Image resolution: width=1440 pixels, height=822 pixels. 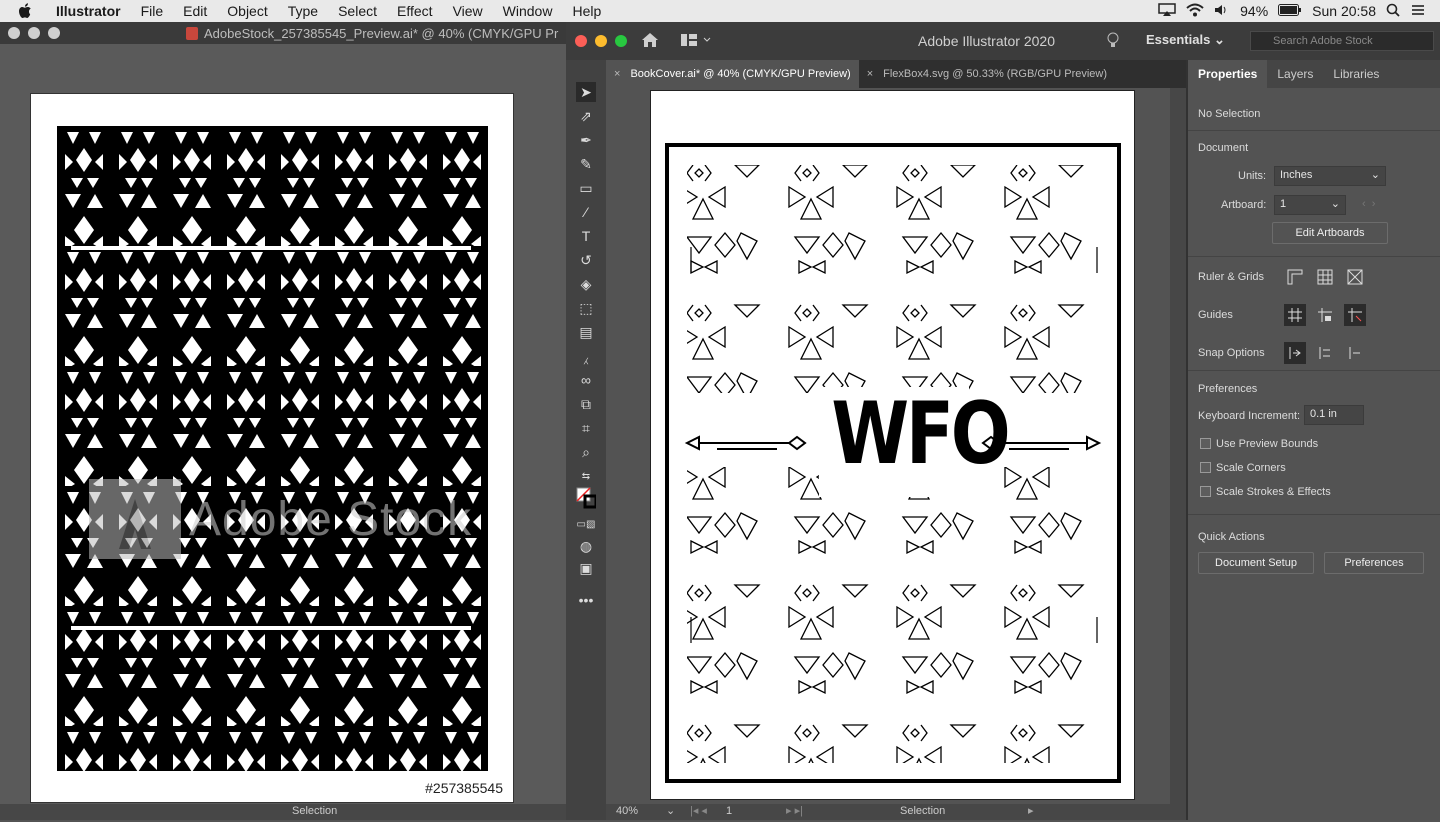 I want to click on menu-help: Help, so click(x=586, y=11).